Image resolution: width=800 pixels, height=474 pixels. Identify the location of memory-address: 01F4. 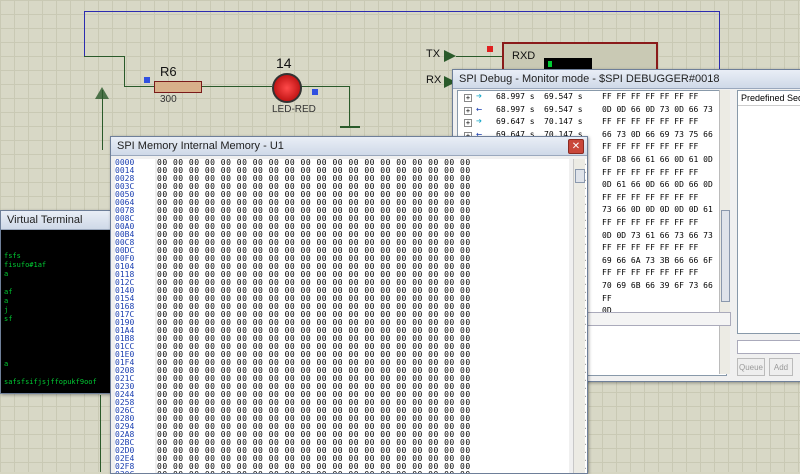
(125, 363).